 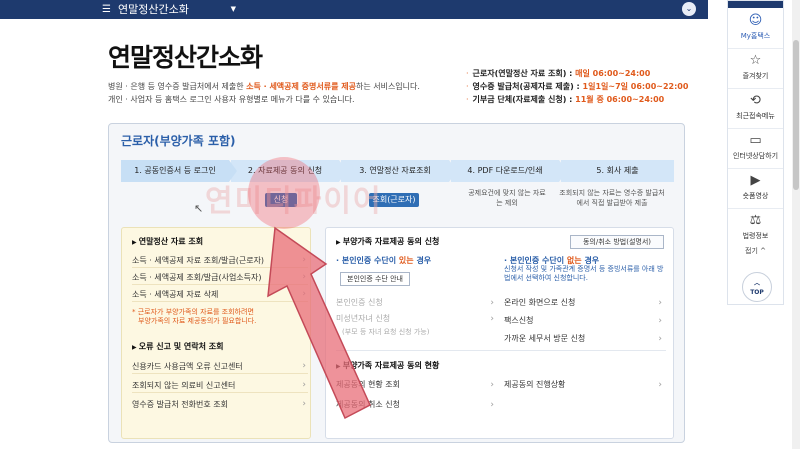 I want to click on play-icon: ▶, so click(x=755, y=180).